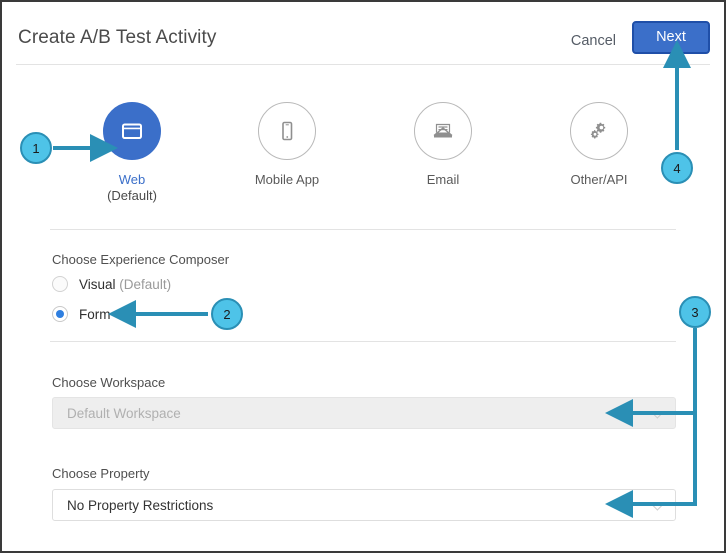  I want to click on browser-window-icon, so click(132, 131).